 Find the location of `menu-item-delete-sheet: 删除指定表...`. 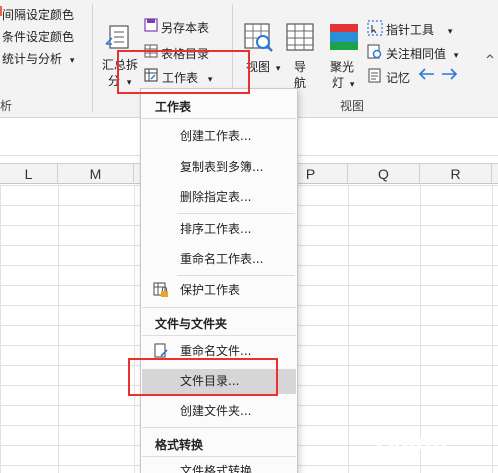

menu-item-delete-sheet: 删除指定表... is located at coordinates (219, 197).